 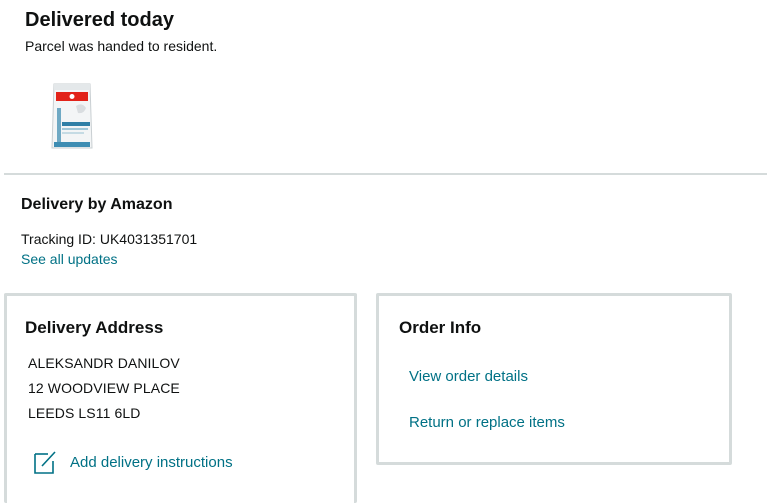 What do you see at coordinates (99, 20) in the screenshot?
I see `delivery-status-title: Delivered today` at bounding box center [99, 20].